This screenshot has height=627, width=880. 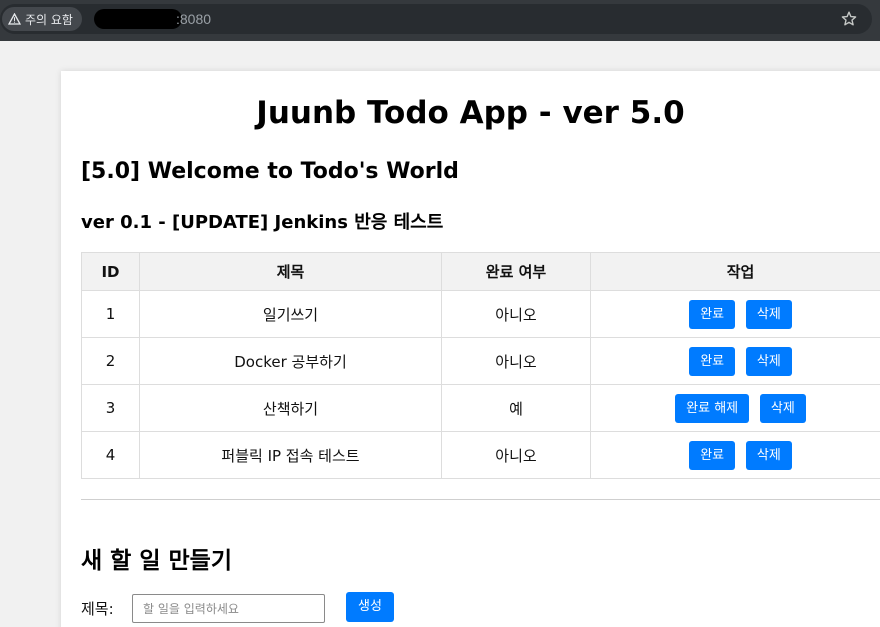 I want to click on browser-toolbar: 주의 요함 :8080, so click(x=440, y=20).